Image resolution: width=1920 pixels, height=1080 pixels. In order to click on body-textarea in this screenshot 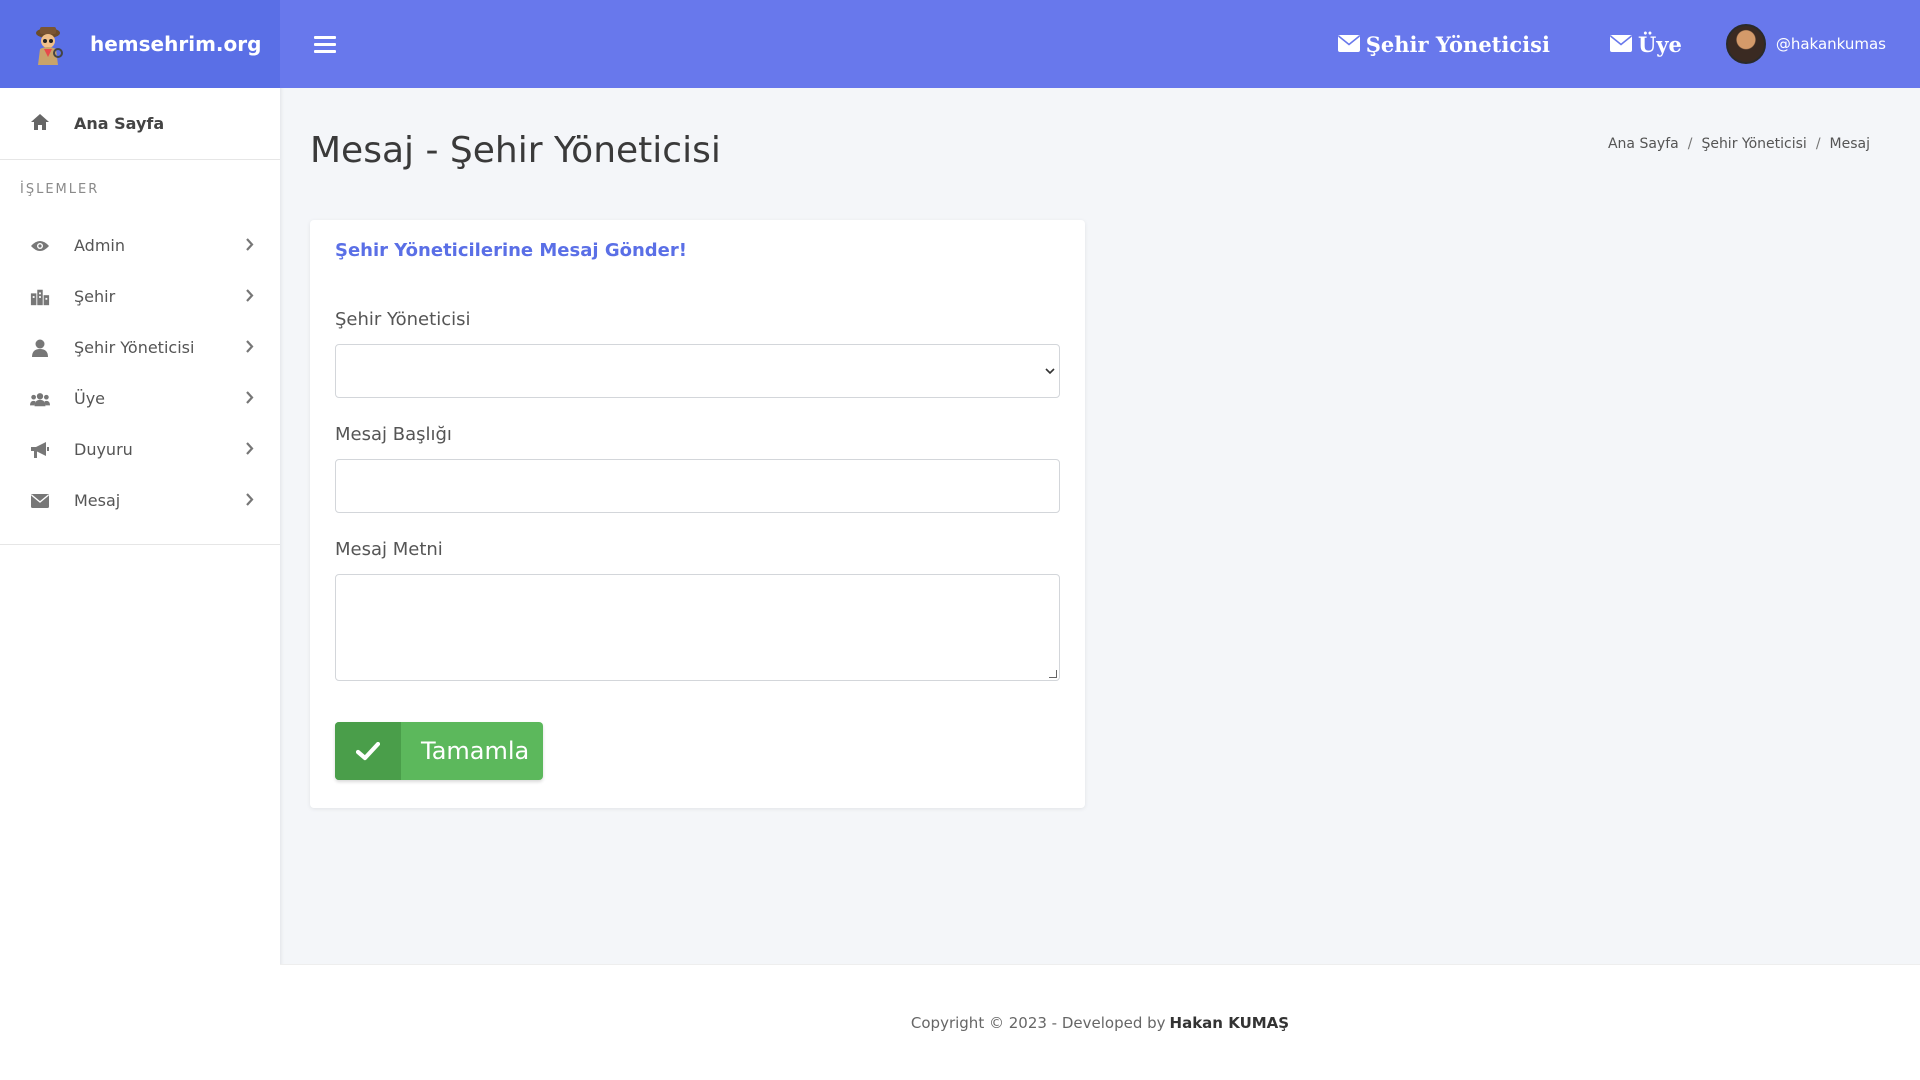, I will do `click(697, 627)`.